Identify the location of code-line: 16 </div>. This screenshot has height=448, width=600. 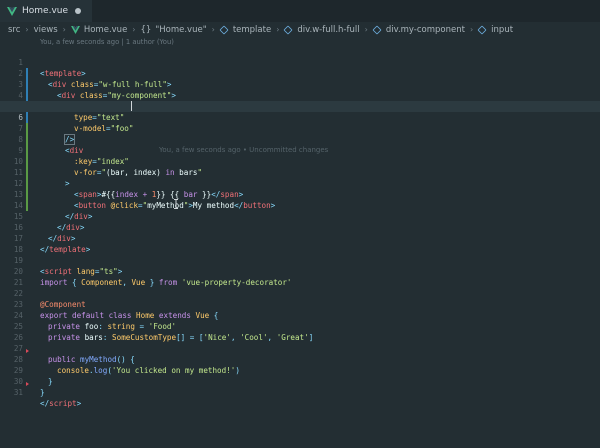
(300, 227).